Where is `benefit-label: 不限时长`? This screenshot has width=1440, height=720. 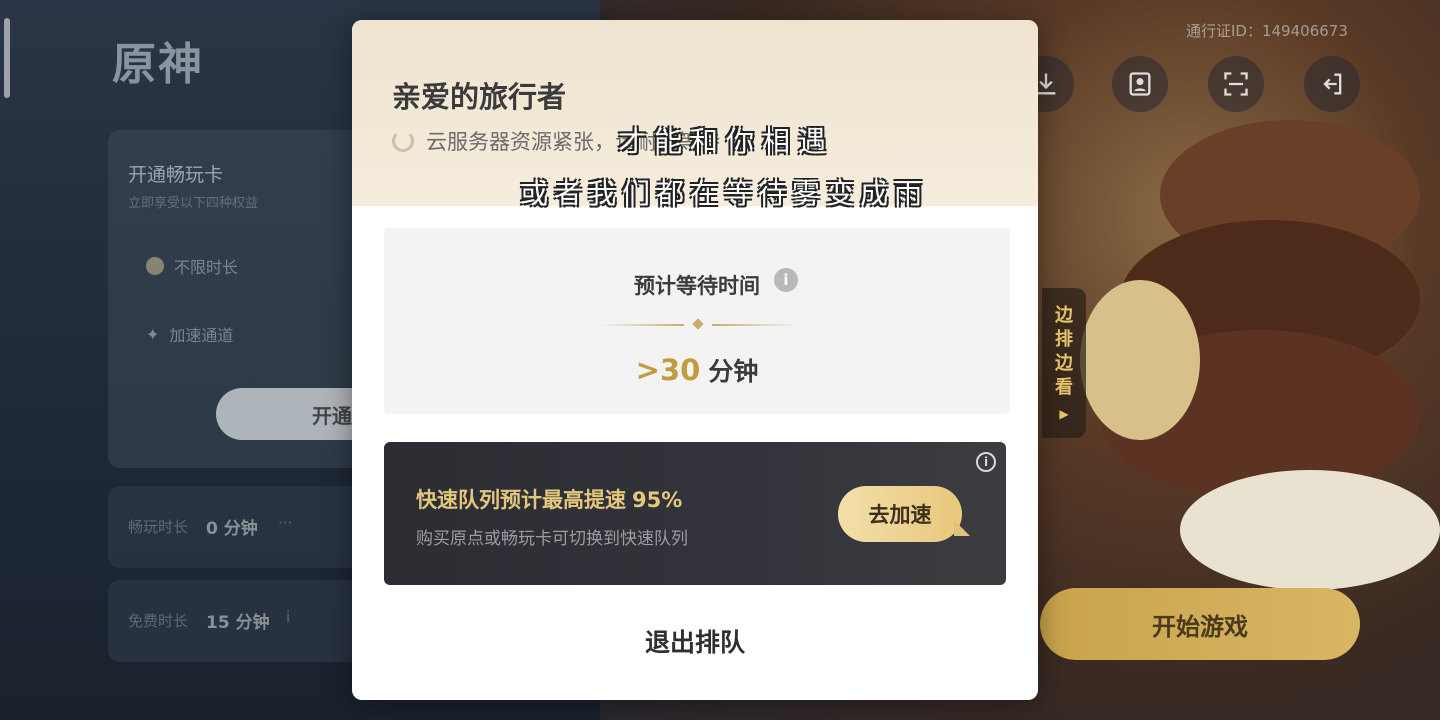
benefit-label: 不限时长 is located at coordinates (206, 267).